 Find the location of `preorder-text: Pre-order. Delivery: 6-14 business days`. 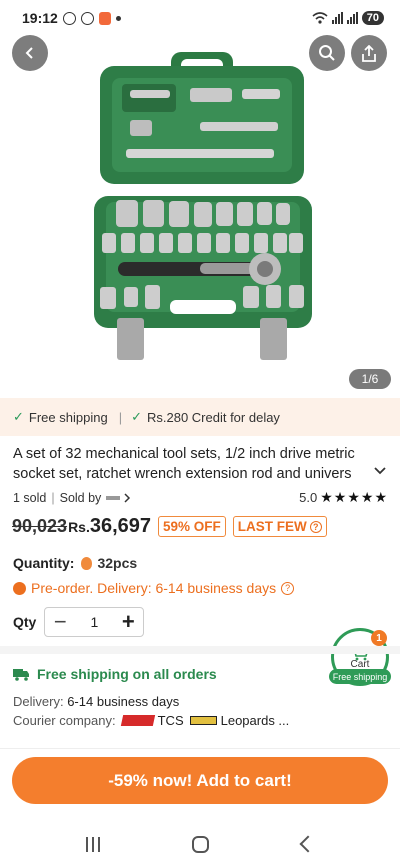

preorder-text: Pre-order. Delivery: 6-14 business days is located at coordinates (154, 588).